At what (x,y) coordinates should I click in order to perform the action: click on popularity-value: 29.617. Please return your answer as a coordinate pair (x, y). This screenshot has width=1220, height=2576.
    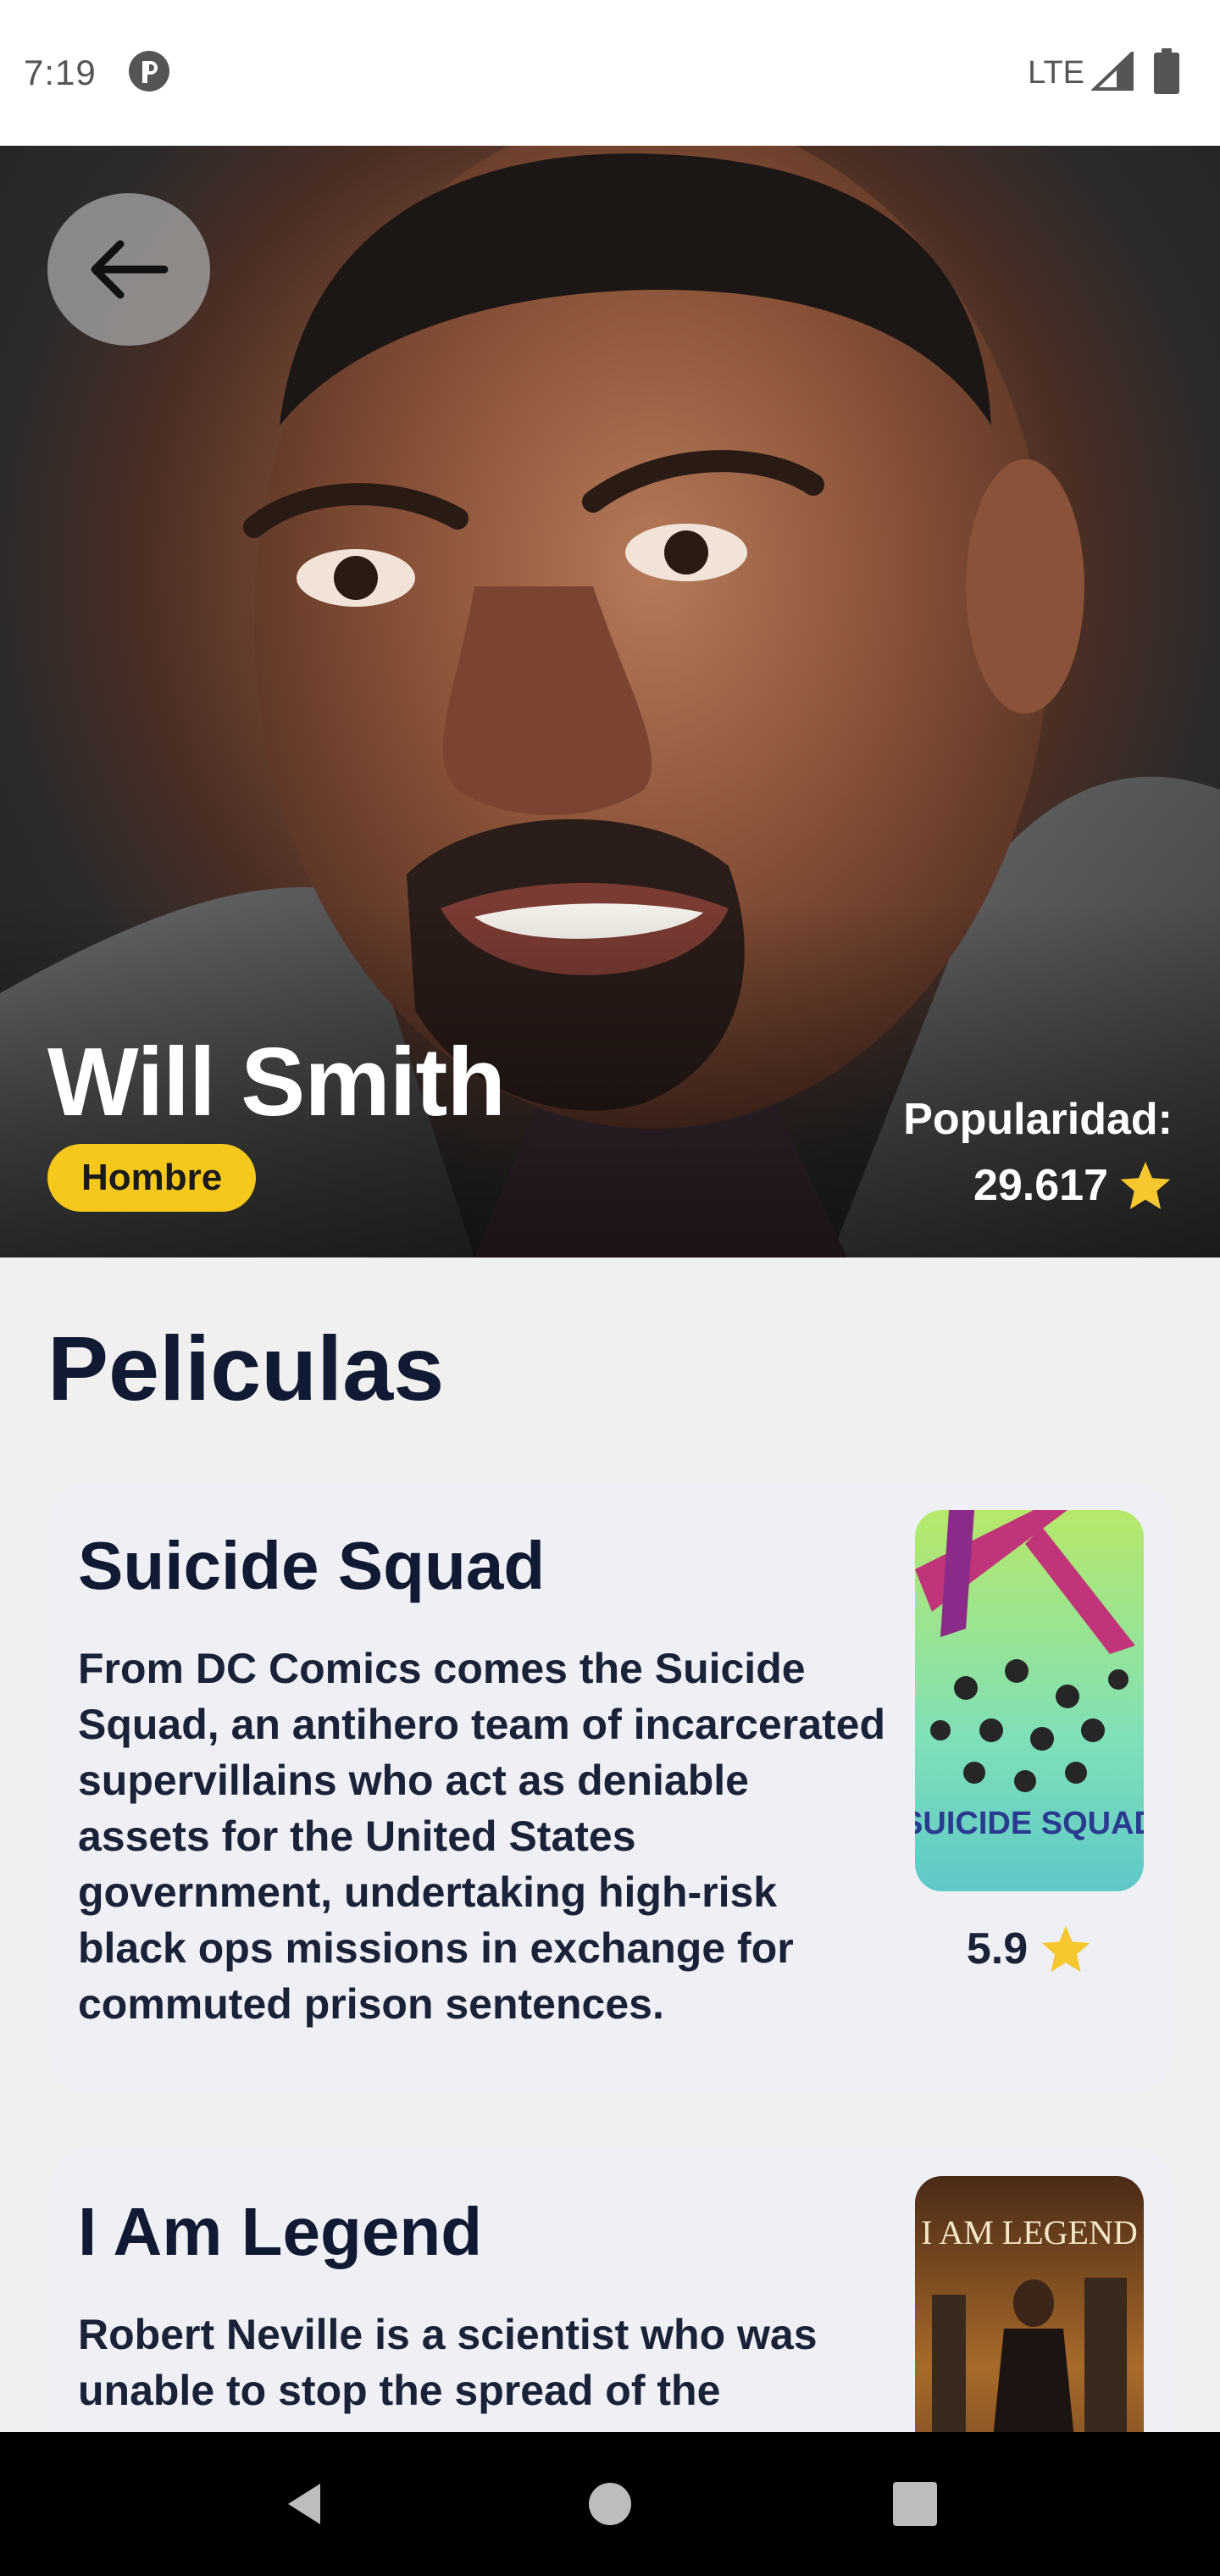
    Looking at the image, I should click on (1040, 1185).